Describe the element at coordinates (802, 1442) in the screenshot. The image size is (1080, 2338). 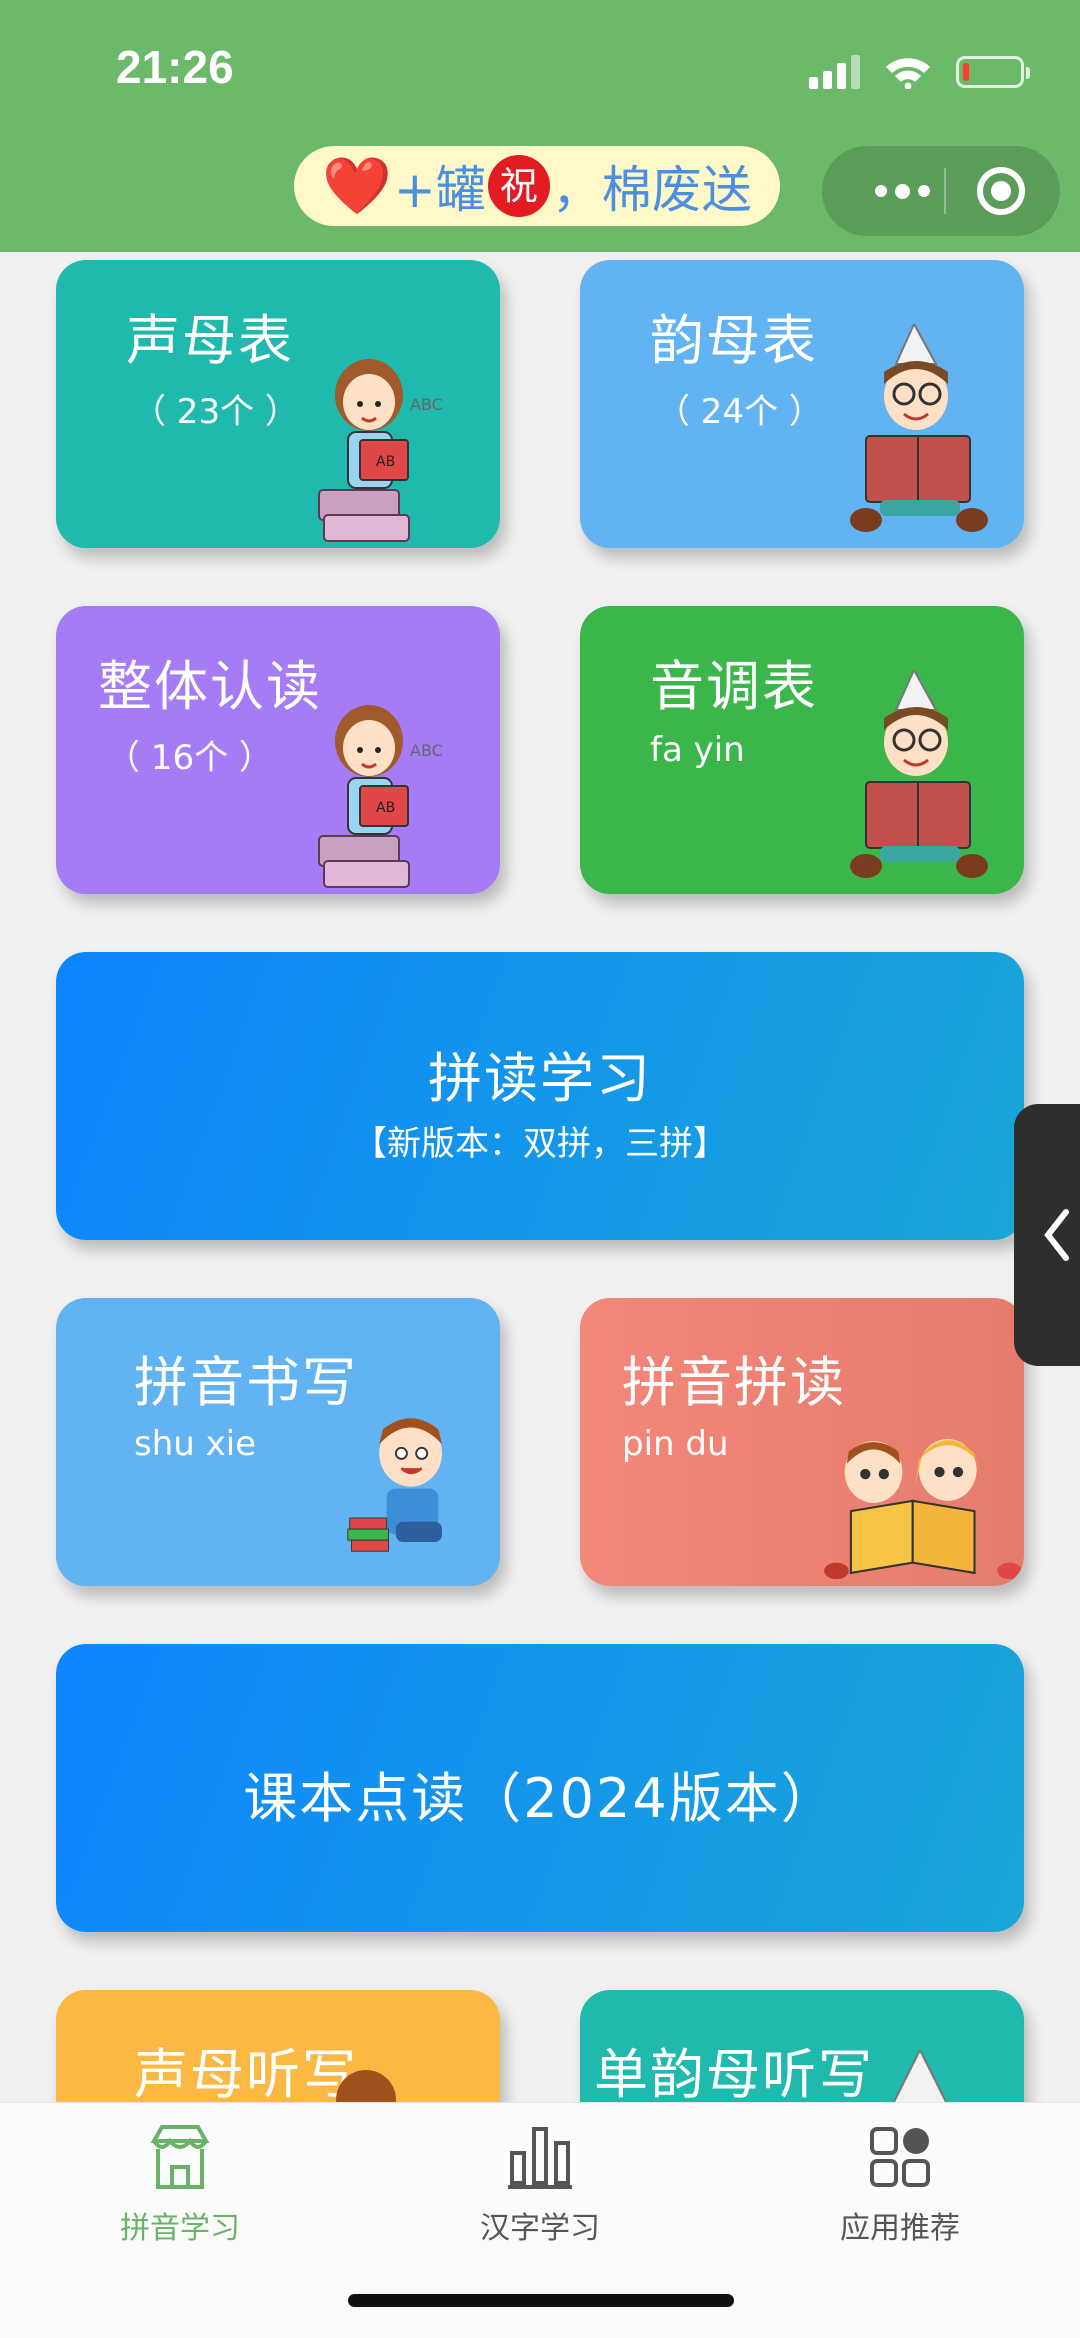
I see `pinyin-pindu-card: 拼音拼读 pin du` at that location.